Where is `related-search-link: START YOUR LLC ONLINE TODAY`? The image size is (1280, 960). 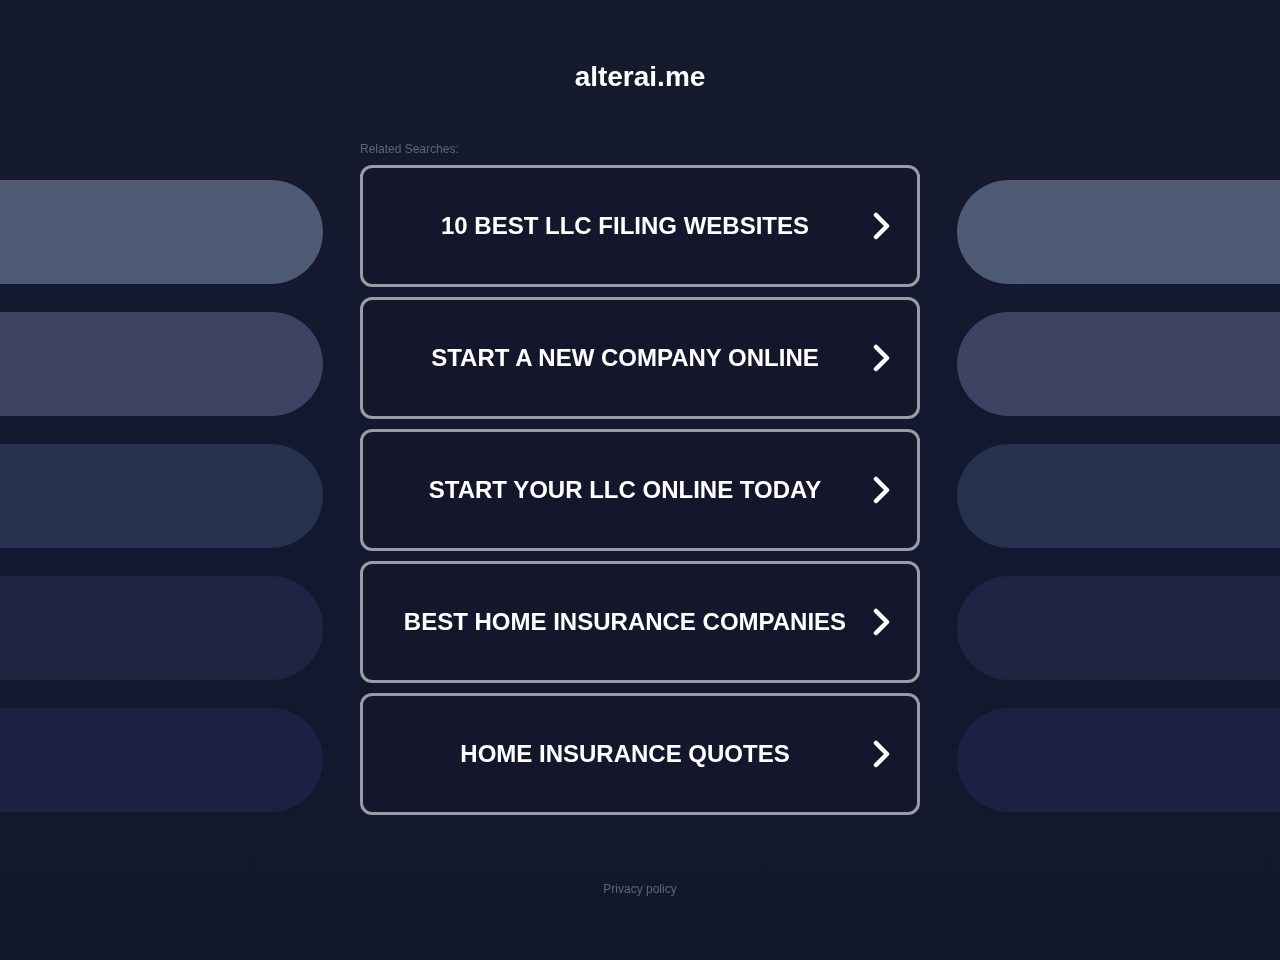
related-search-link: START YOUR LLC ONLINE TODAY is located at coordinates (640, 490).